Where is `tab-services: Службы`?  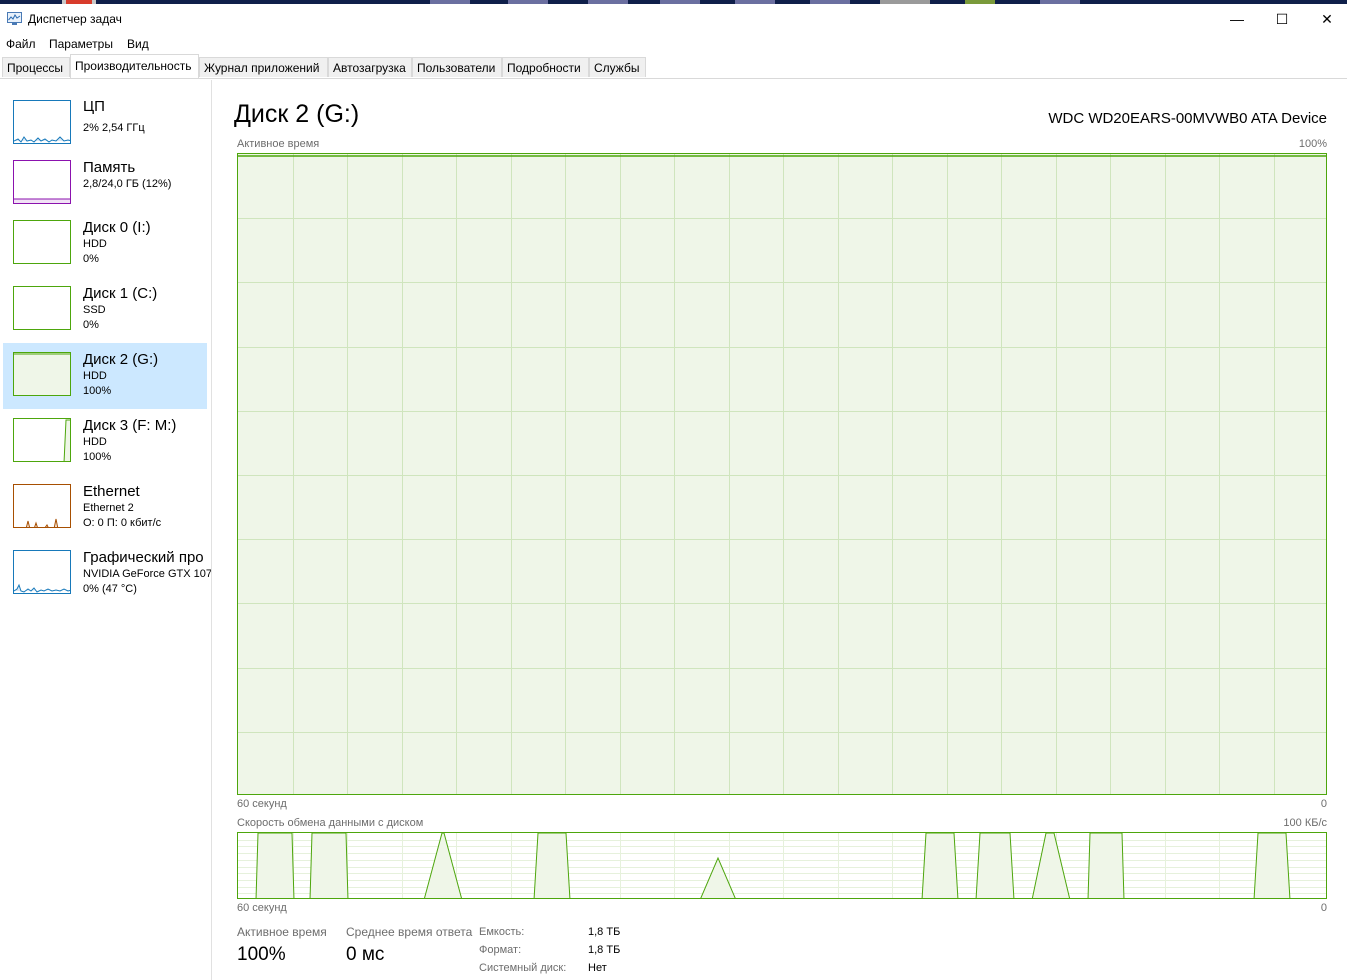 tab-services: Службы is located at coordinates (617, 67).